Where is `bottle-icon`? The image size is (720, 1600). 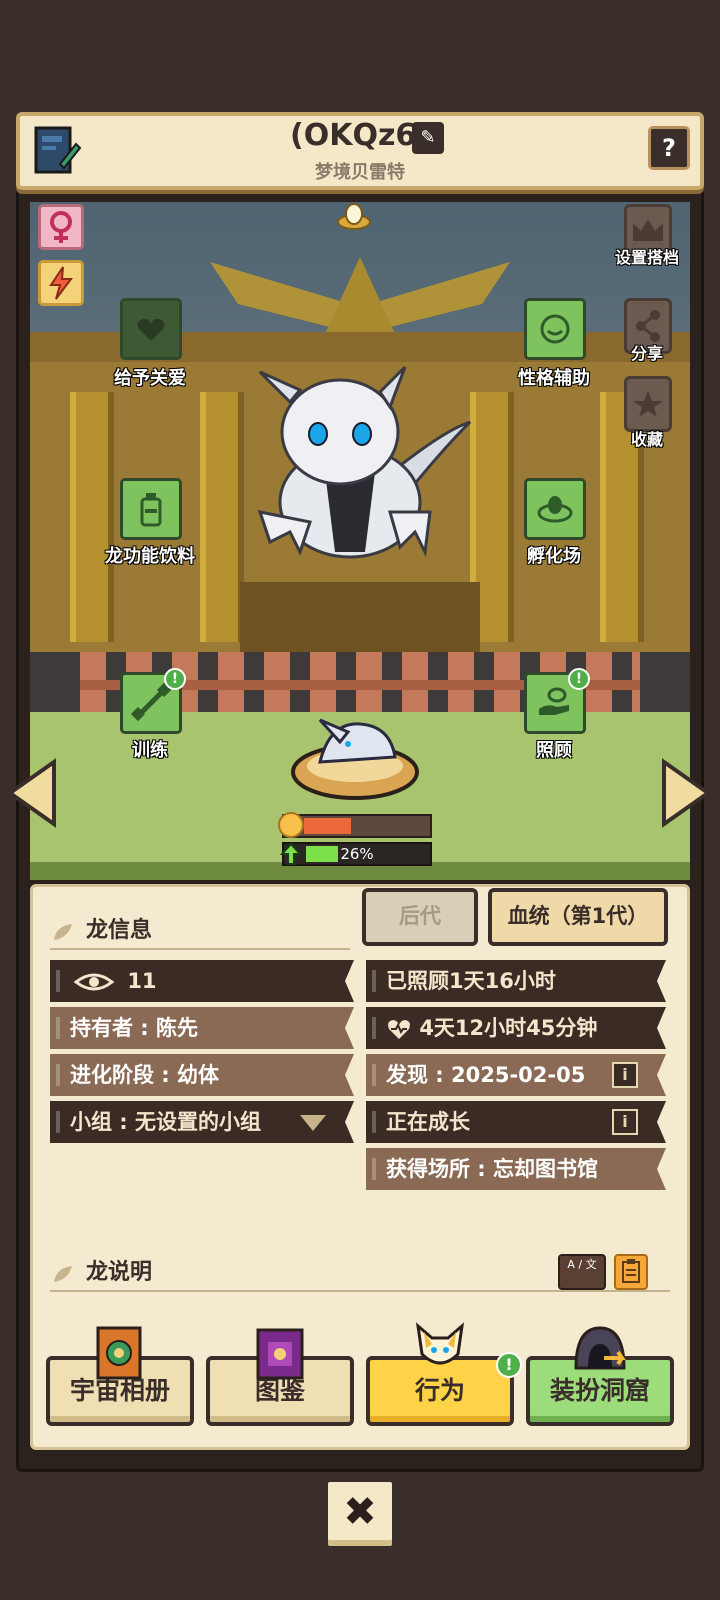
bottle-icon is located at coordinates (151, 510).